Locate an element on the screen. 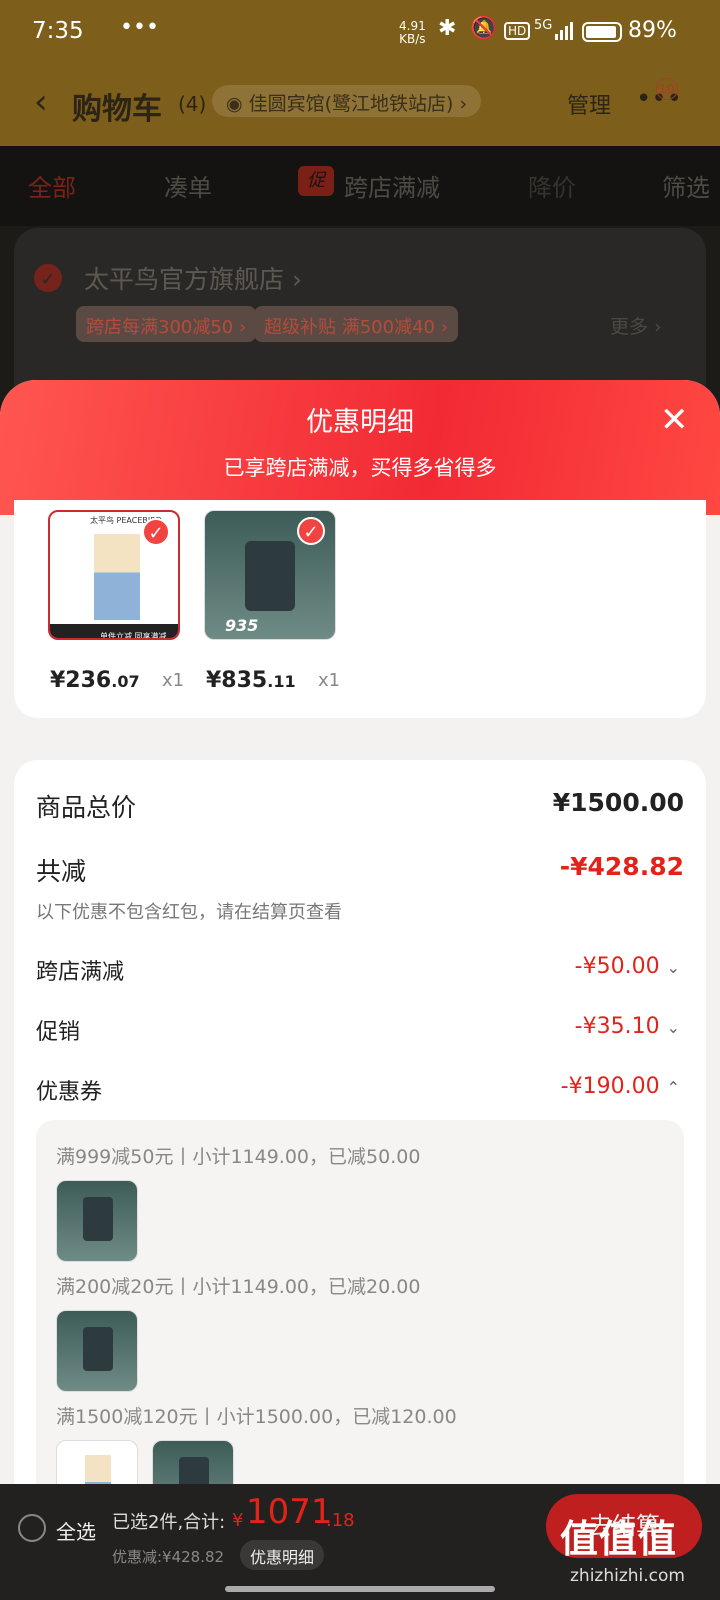 The image size is (720, 1600). watermark-logo: 值值值 is located at coordinates (619, 1539).